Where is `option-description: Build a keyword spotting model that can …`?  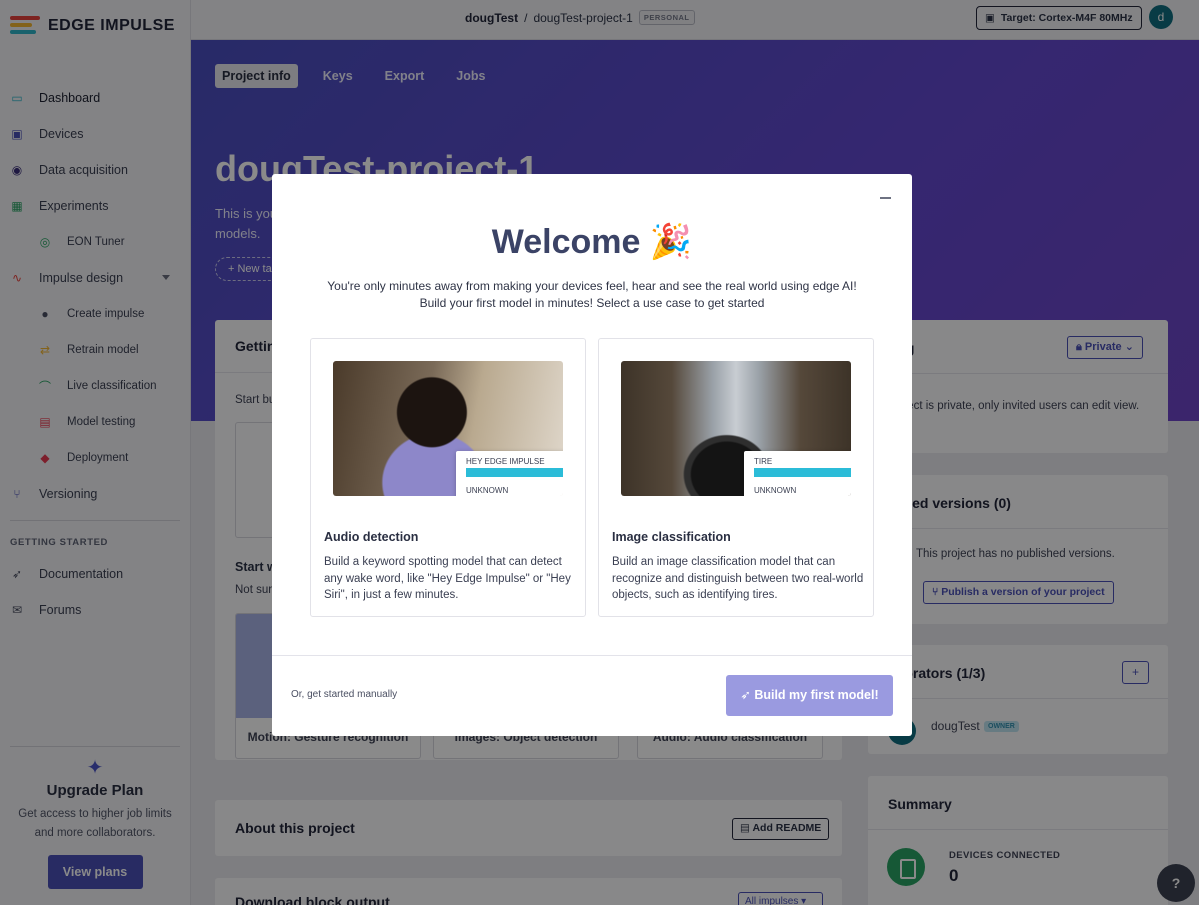
option-description: Build a keyword spotting model that can … is located at coordinates (447, 578).